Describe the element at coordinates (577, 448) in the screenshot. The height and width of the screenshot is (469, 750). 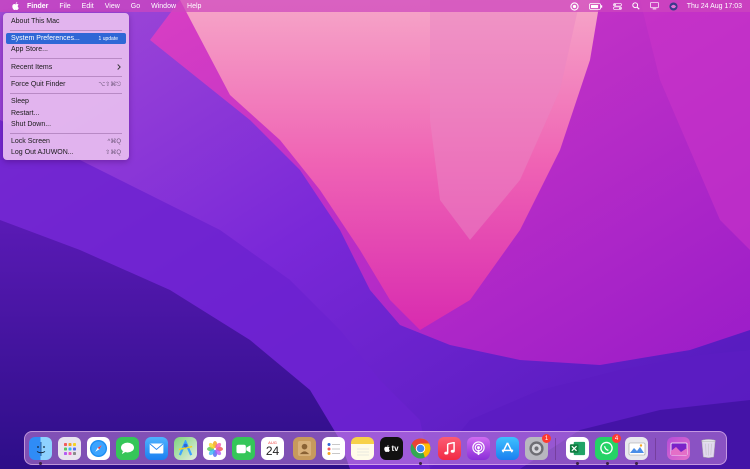
I see `dock-excel-icon` at that location.